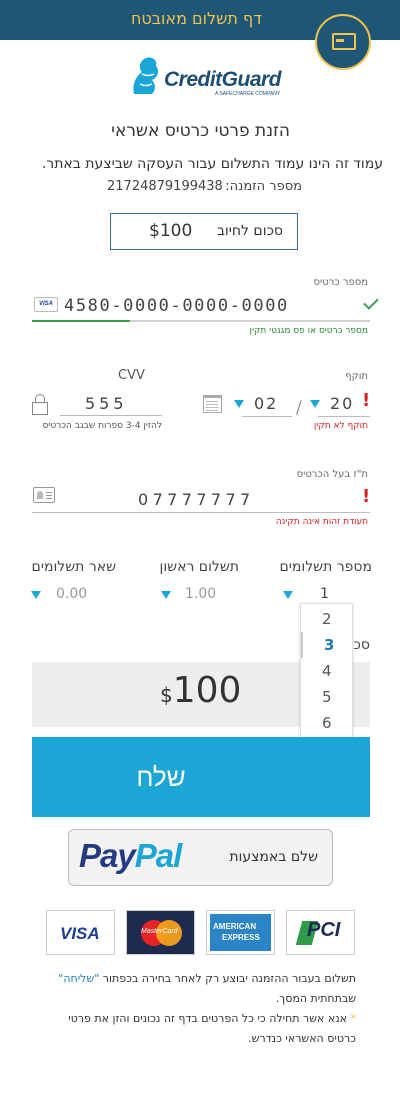  I want to click on total-currency: $, so click(166, 695).